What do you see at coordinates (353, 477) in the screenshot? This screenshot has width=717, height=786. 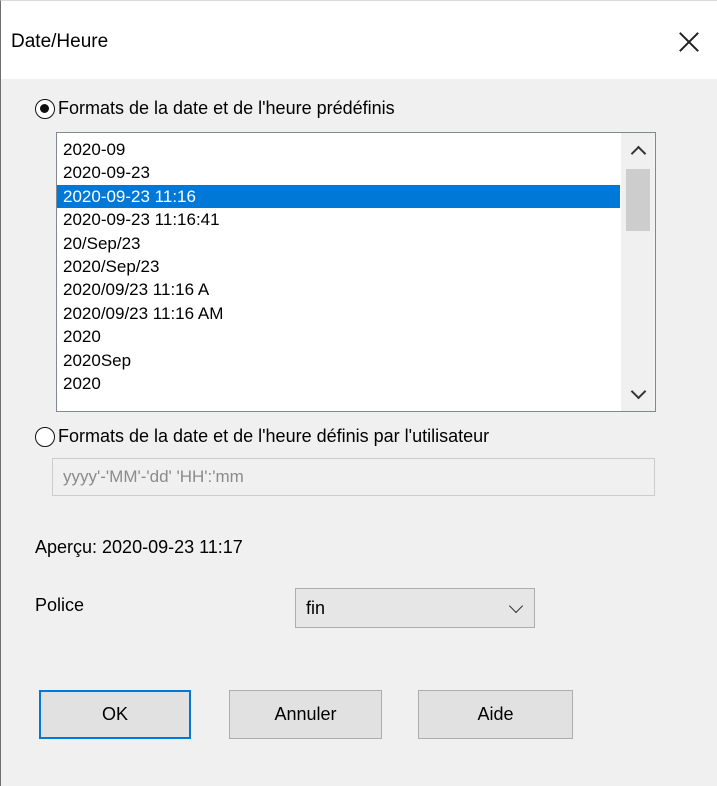 I see `custom-format-field: yyyy'-'MM'-'dd' 'HH':'mm` at bounding box center [353, 477].